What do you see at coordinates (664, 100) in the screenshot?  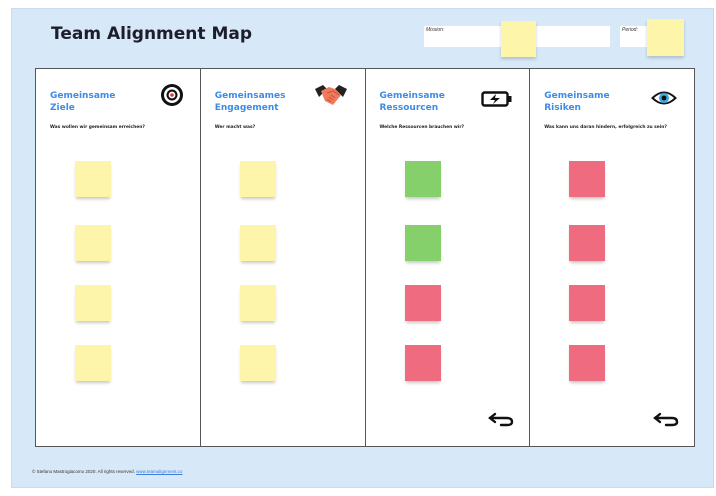 I see `eye-icon` at bounding box center [664, 100].